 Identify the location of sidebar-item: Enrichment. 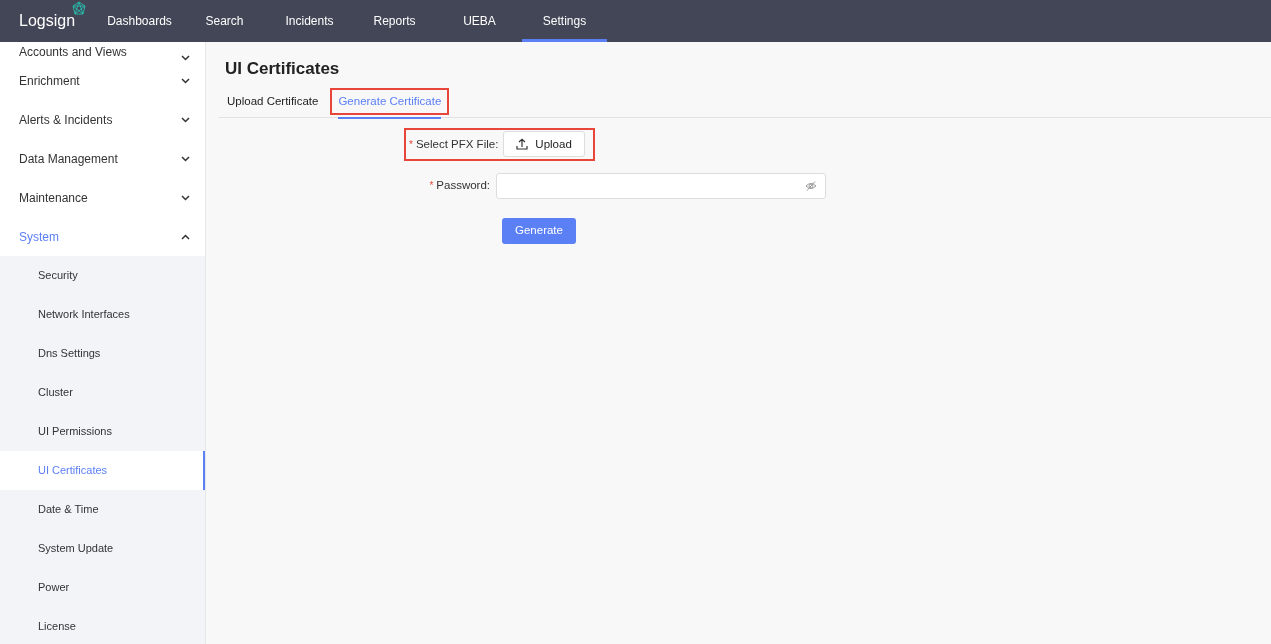
(102, 80).